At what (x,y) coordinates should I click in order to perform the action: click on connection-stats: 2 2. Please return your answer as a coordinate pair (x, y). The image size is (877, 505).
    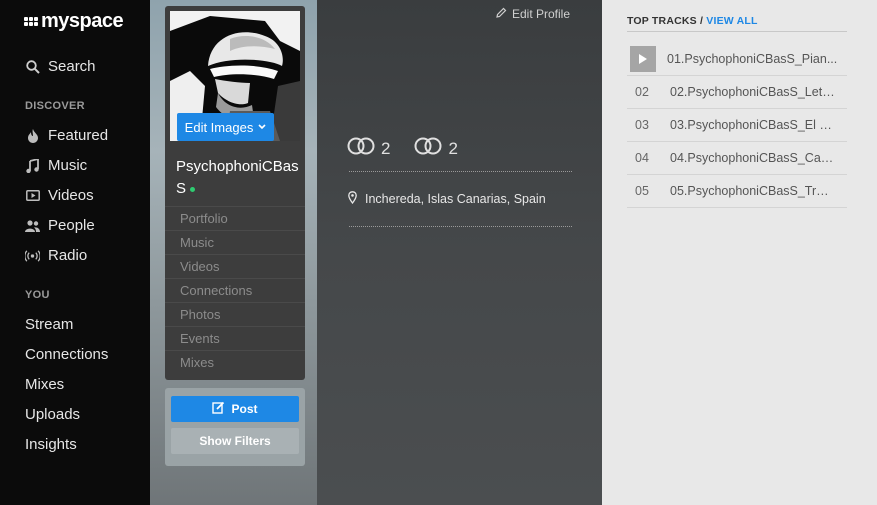
    Looking at the image, I should click on (411, 148).